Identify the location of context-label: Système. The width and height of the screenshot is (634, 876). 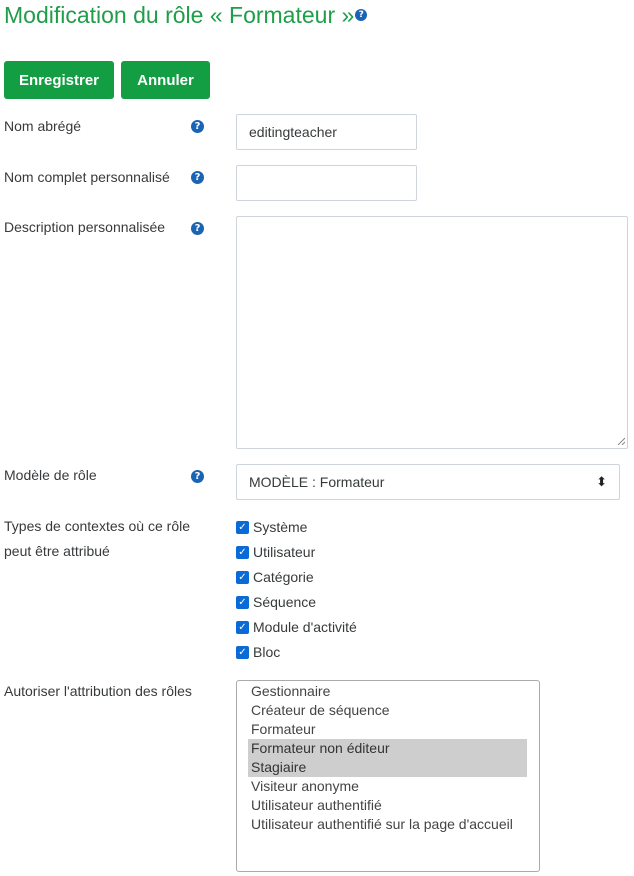
(280, 527).